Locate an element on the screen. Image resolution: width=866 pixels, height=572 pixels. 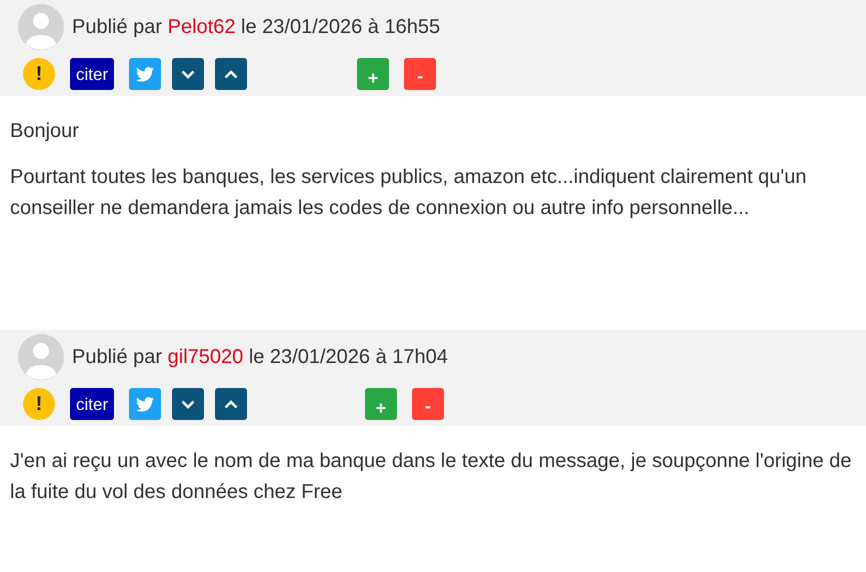
post-byline: Publié par Pelot62 le 23/01/2026 à 16h55 is located at coordinates (256, 27).